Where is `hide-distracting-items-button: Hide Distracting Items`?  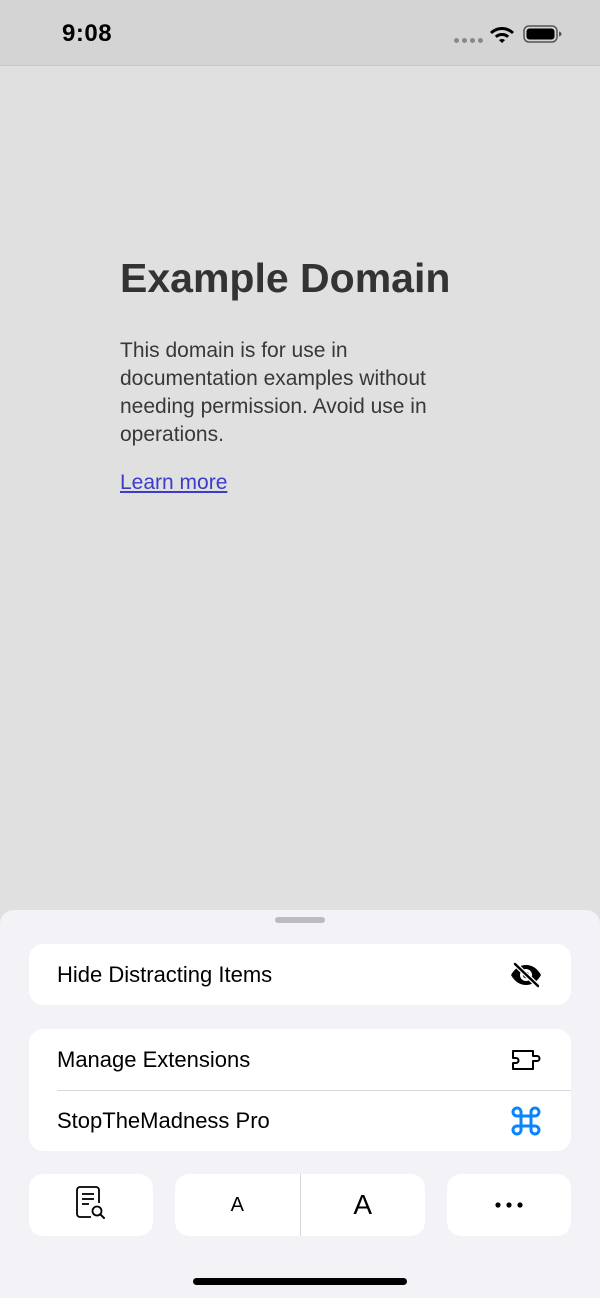
hide-distracting-items-button: Hide Distracting Items is located at coordinates (300, 974).